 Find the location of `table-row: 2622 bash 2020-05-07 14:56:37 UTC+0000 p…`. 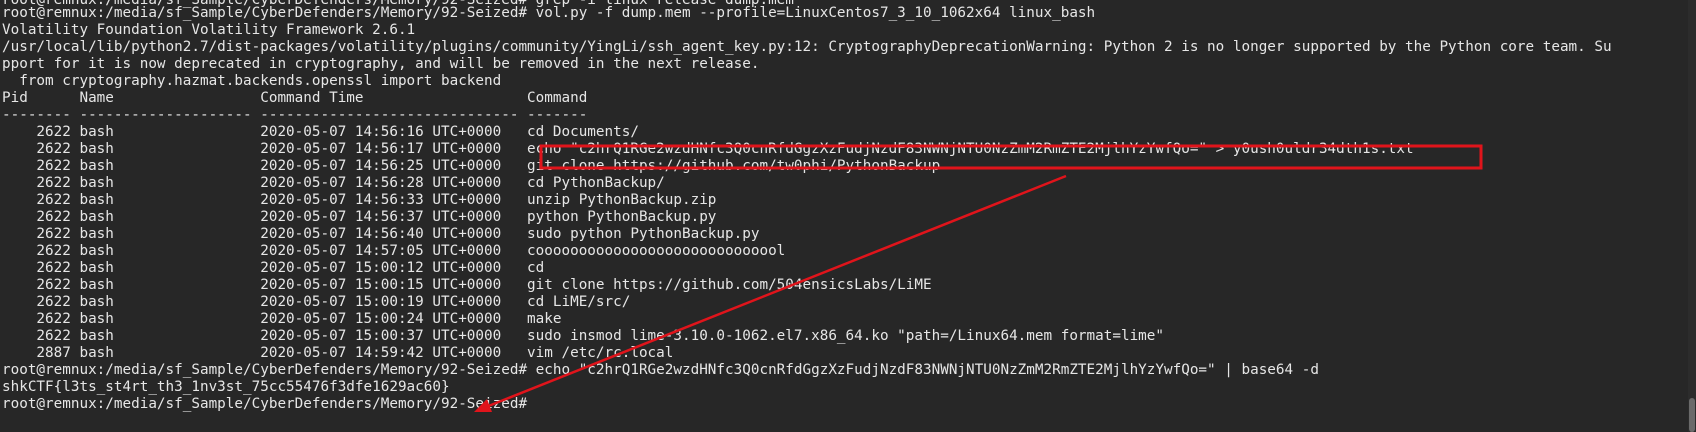

table-row: 2622 bash 2020-05-07 14:56:37 UTC+0000 p… is located at coordinates (359, 217).